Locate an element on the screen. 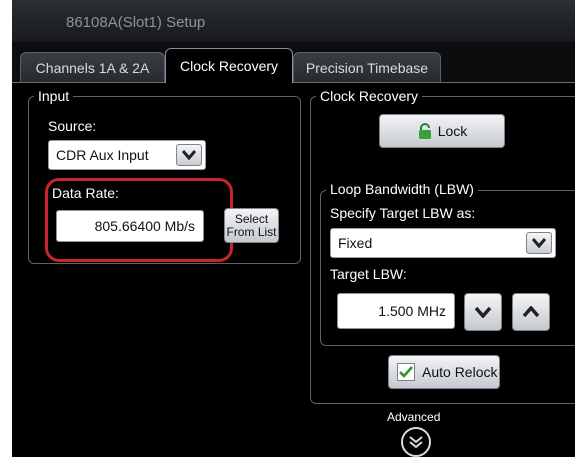  auto-relock-checkbox: Auto Relock is located at coordinates (444, 372).